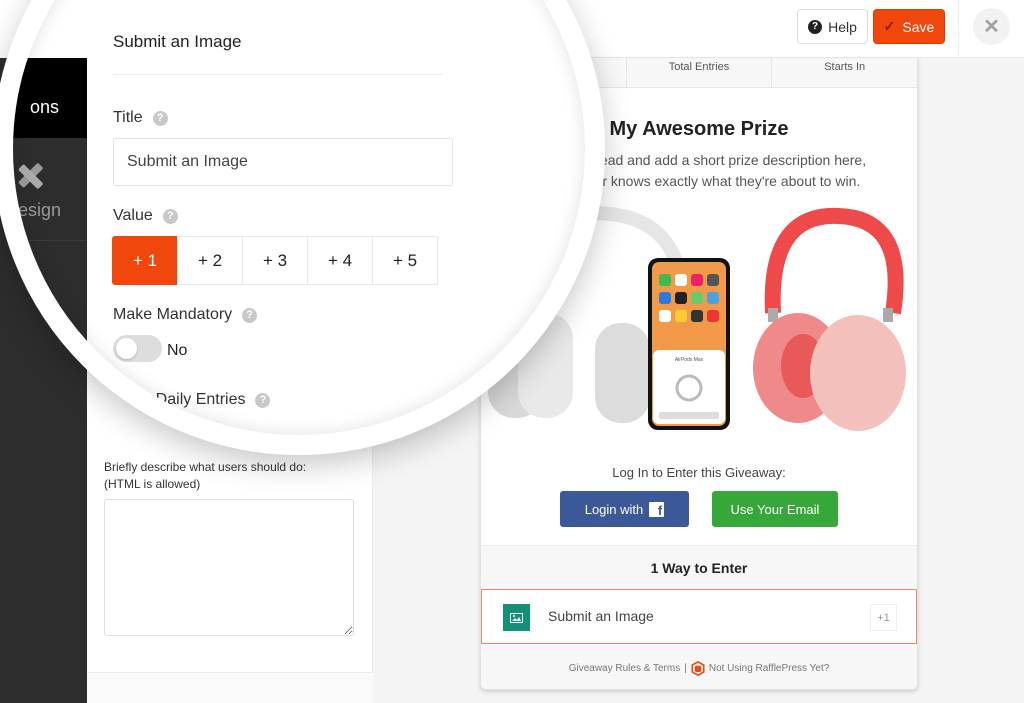 The height and width of the screenshot is (703, 1024). Describe the element at coordinates (405, 260) in the screenshot. I see `value-option-5: + 5` at that location.